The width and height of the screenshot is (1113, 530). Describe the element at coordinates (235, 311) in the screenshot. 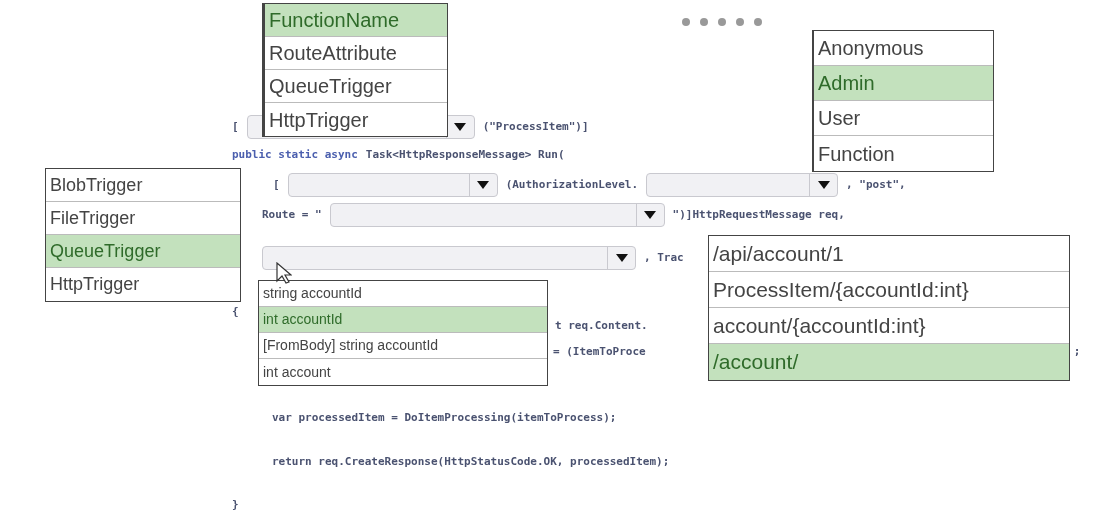

I see `code-text: {` at that location.